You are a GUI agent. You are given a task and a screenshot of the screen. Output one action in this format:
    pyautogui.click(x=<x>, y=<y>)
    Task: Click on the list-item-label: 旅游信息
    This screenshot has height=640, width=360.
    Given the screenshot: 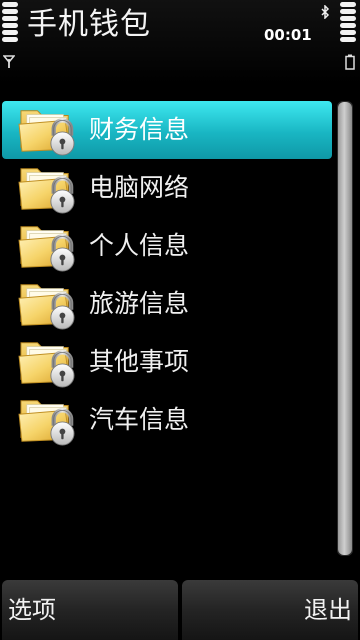 What is the action you would take?
    pyautogui.click(x=139, y=303)
    